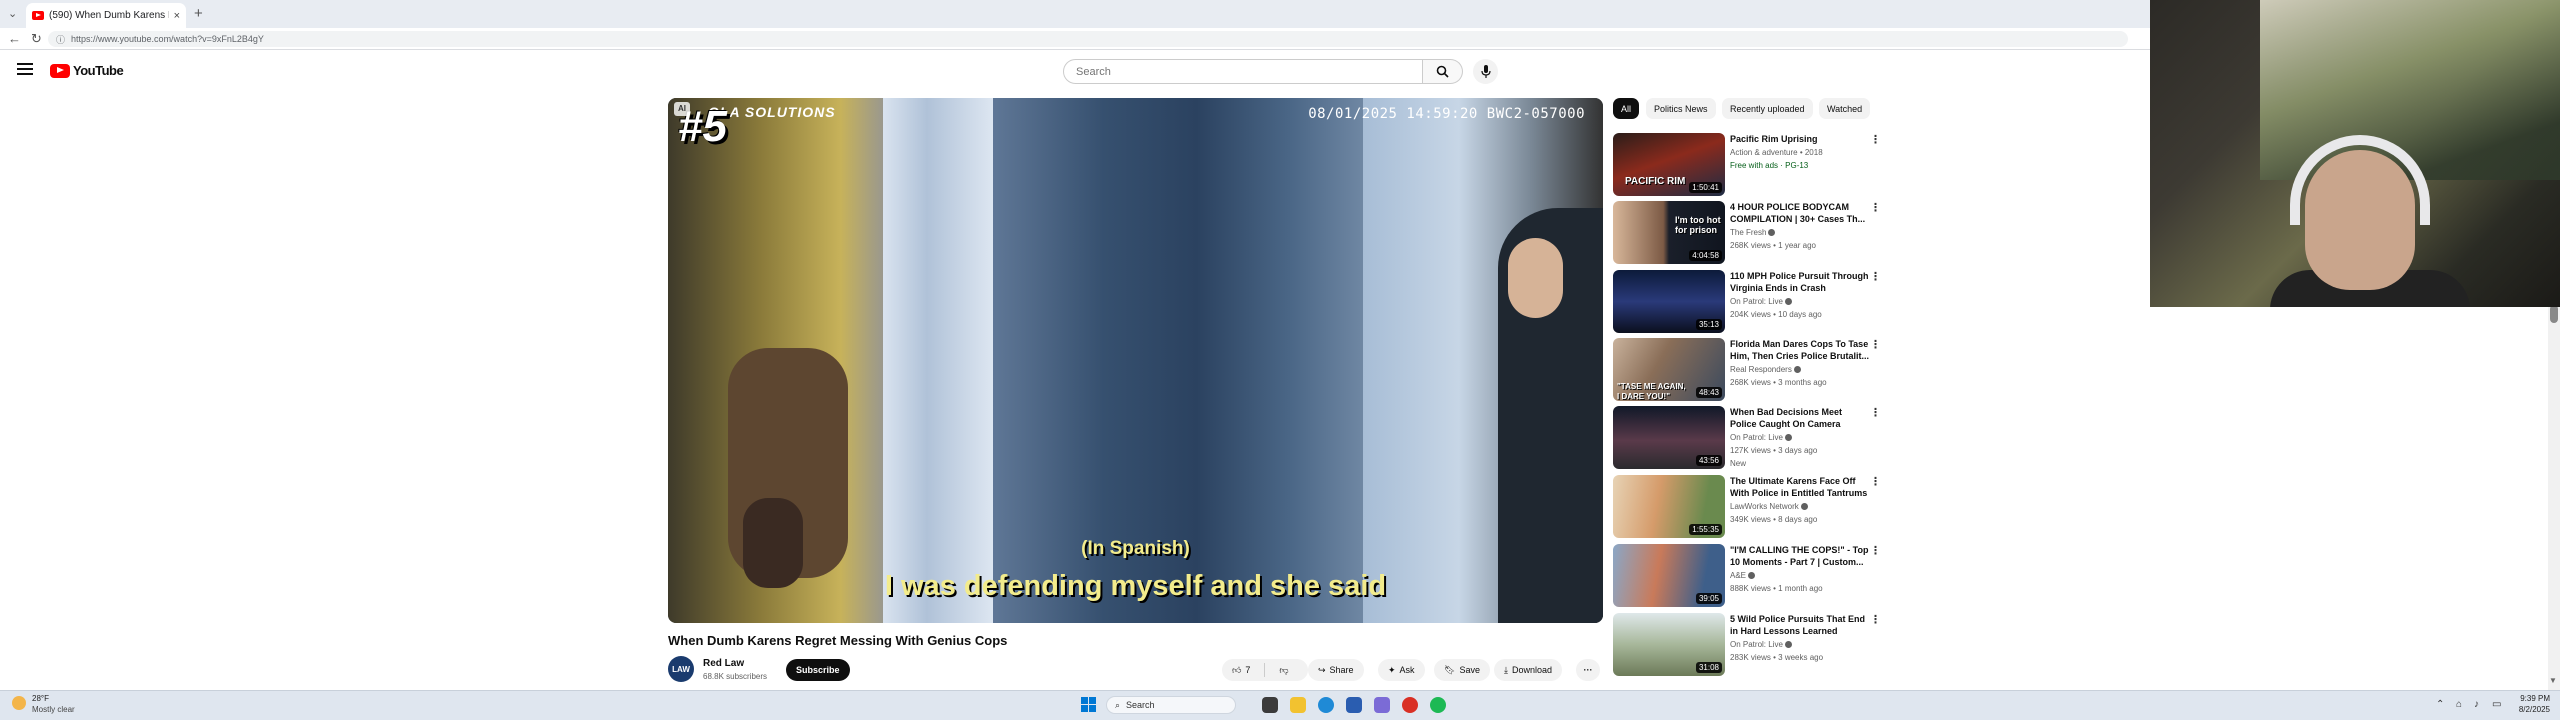  I want to click on recommendation-channel: A&E, so click(1743, 575).